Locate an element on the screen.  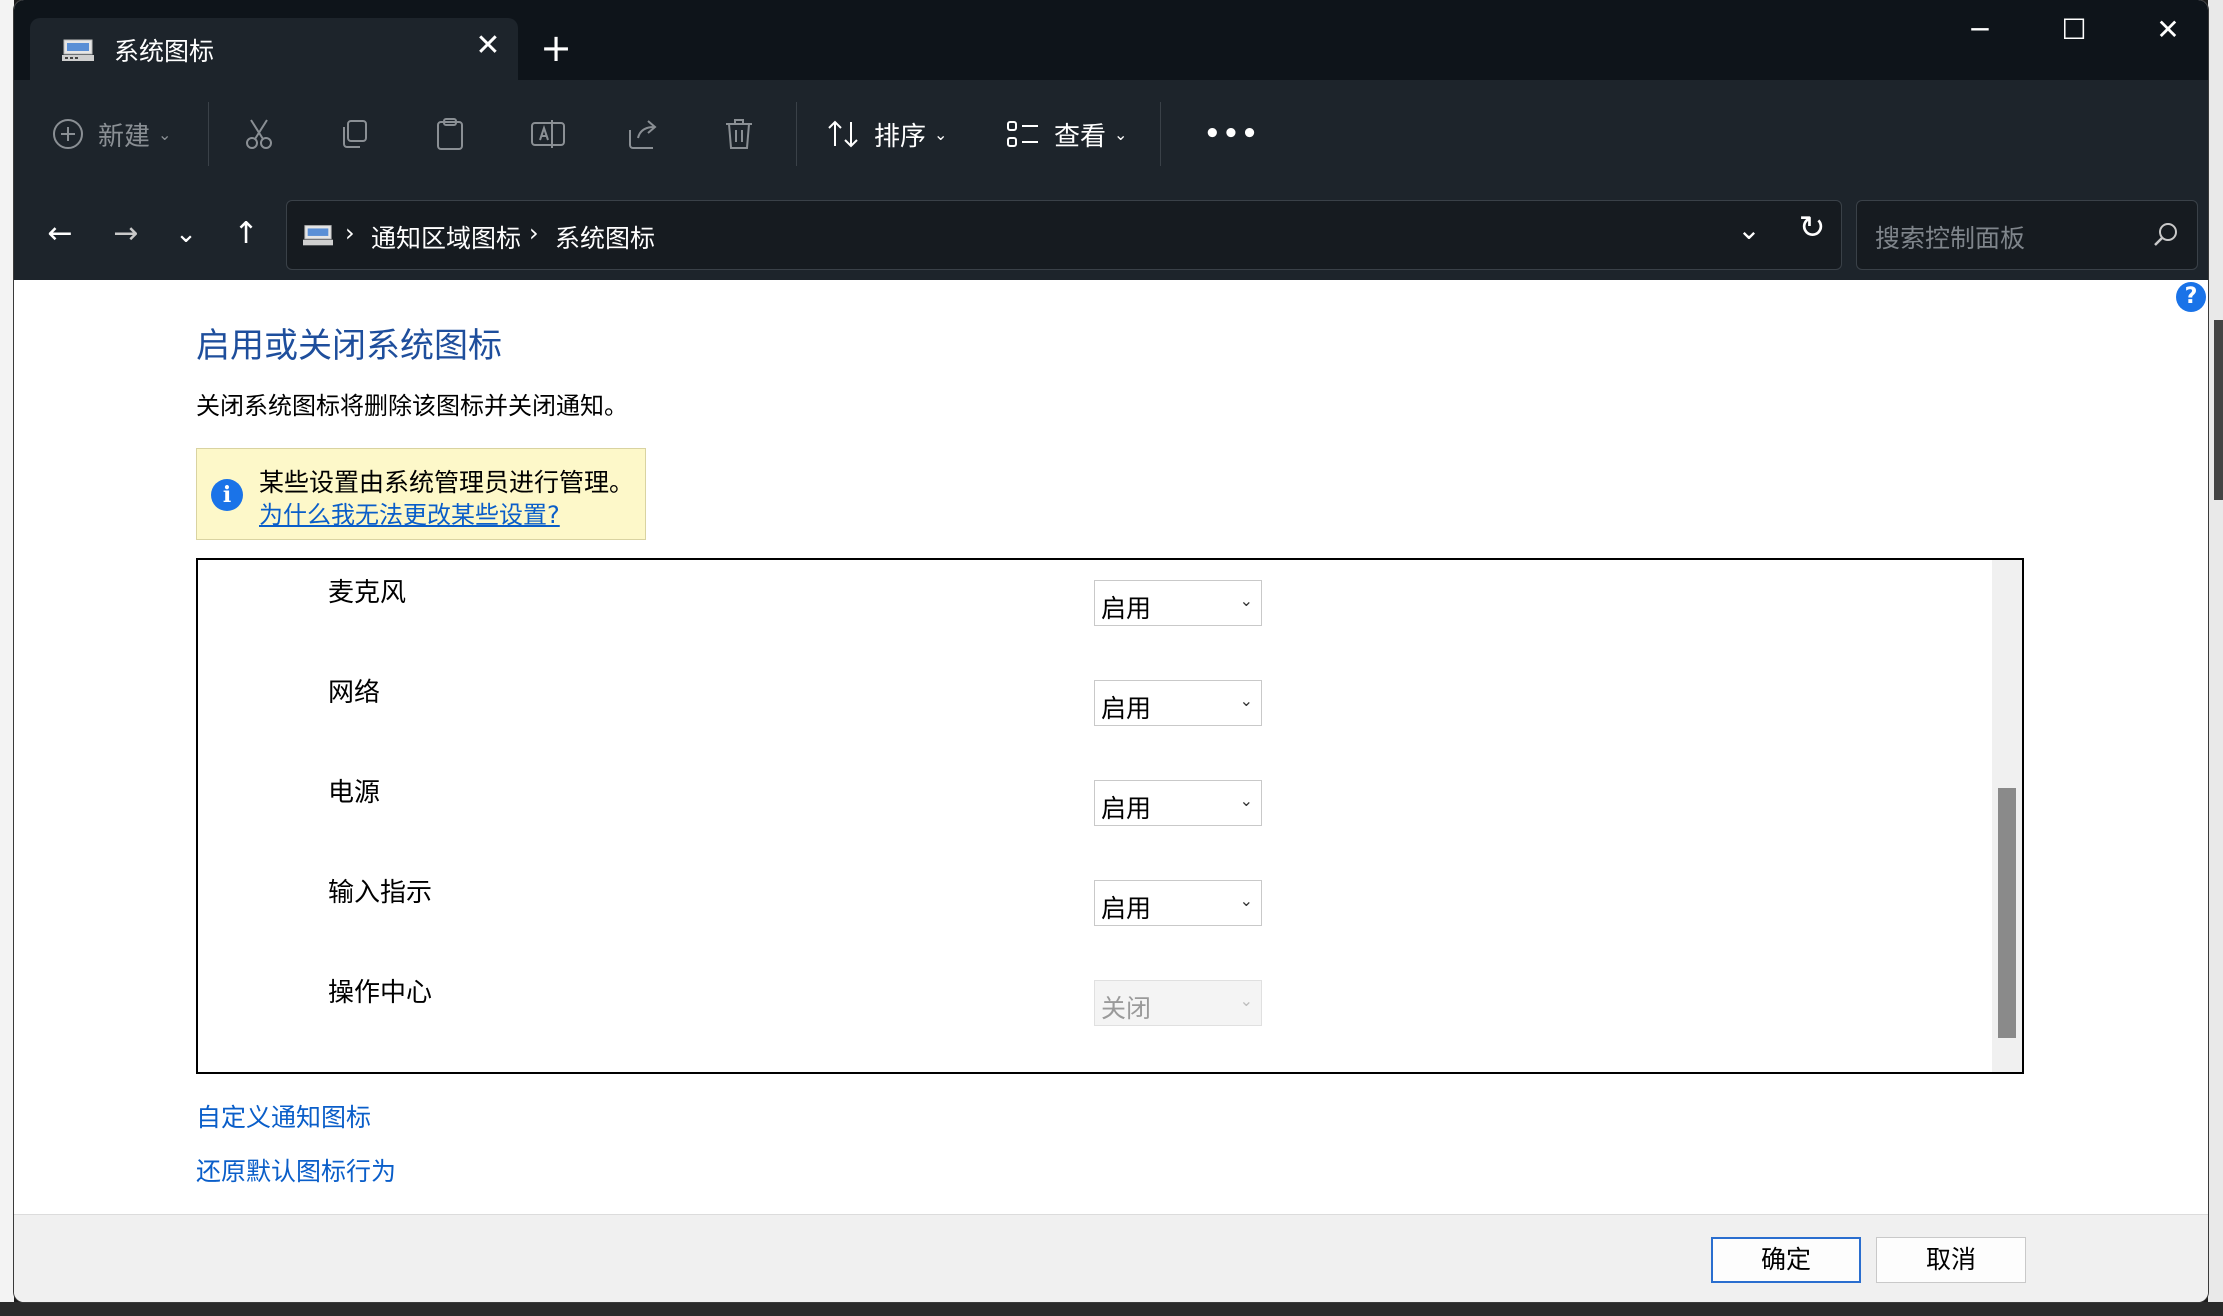
breadcrumb-notification-icons: 通知区域图标 is located at coordinates (446, 237).